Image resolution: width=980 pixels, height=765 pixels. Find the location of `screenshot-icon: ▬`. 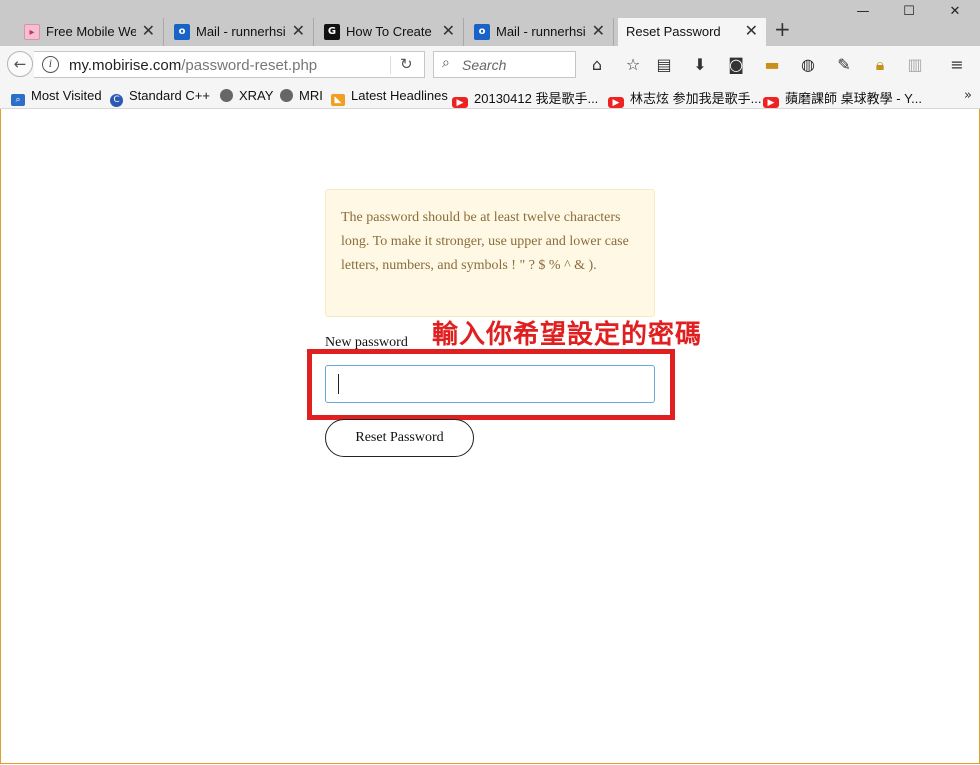

screenshot-icon: ▬ is located at coordinates (772, 65).